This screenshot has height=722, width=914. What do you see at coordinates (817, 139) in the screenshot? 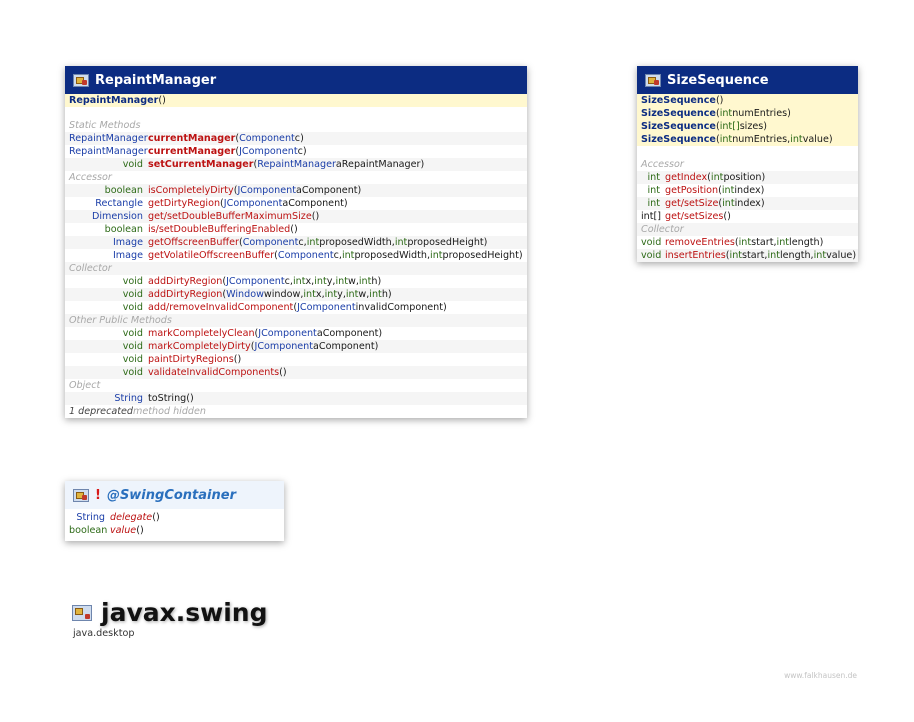
I see `param-text: value)` at bounding box center [817, 139].